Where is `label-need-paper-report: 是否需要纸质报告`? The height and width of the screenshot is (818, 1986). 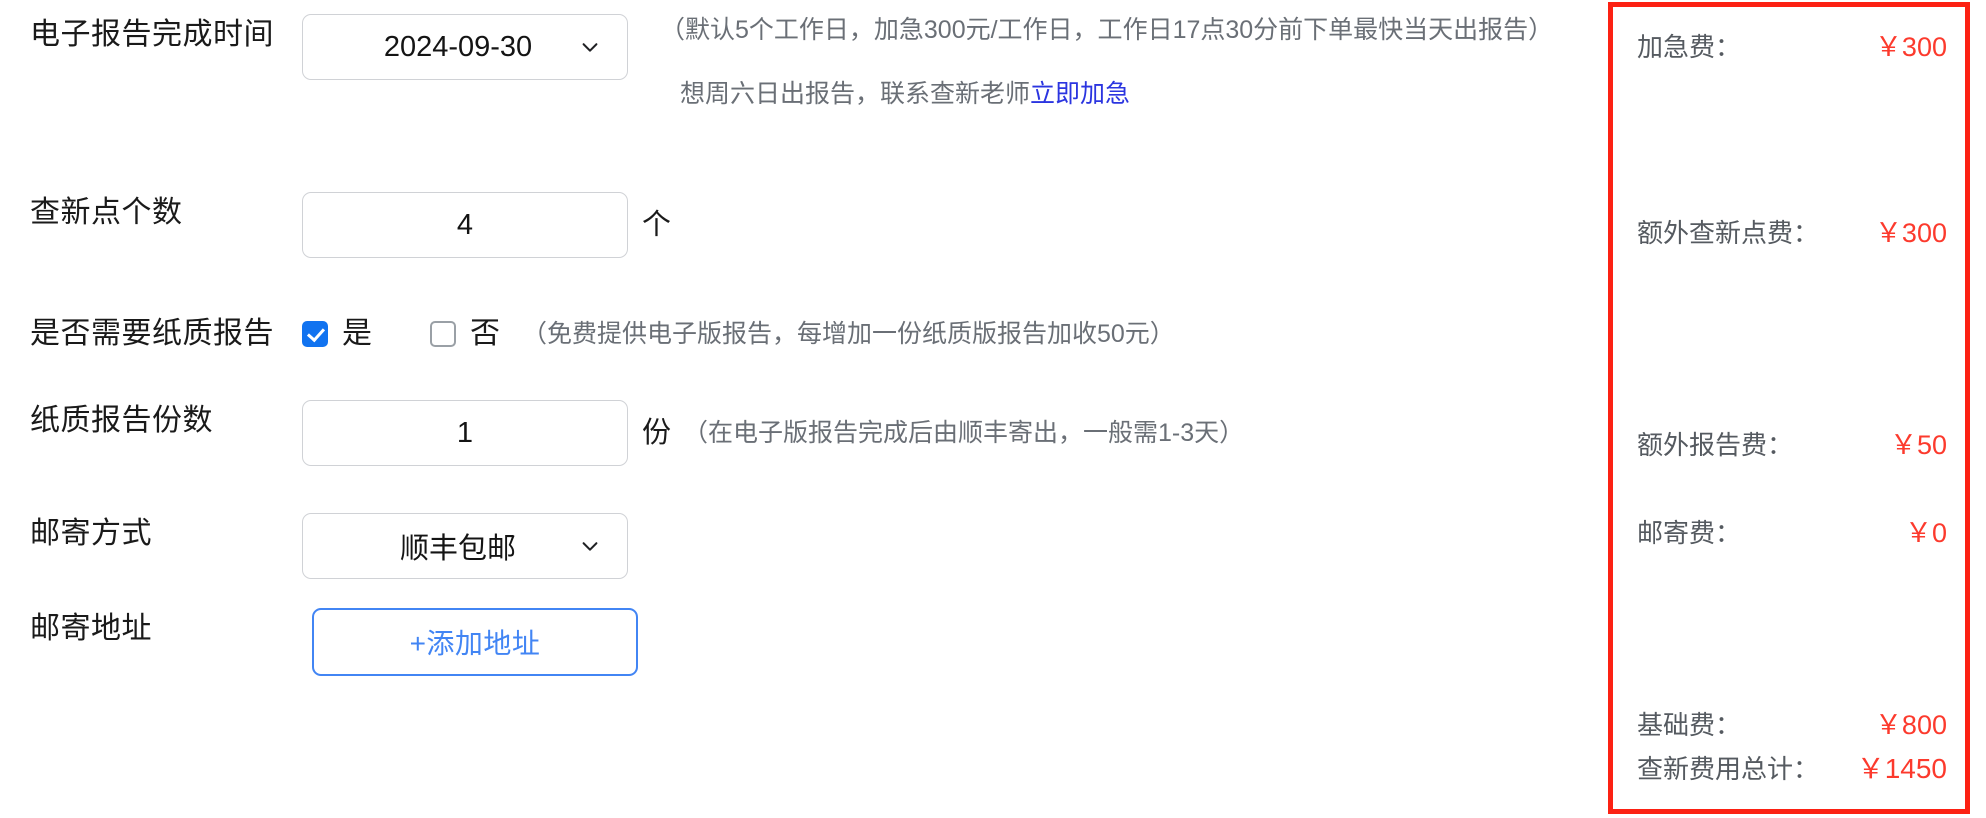 label-need-paper-report: 是否需要纸质报告 is located at coordinates (152, 333).